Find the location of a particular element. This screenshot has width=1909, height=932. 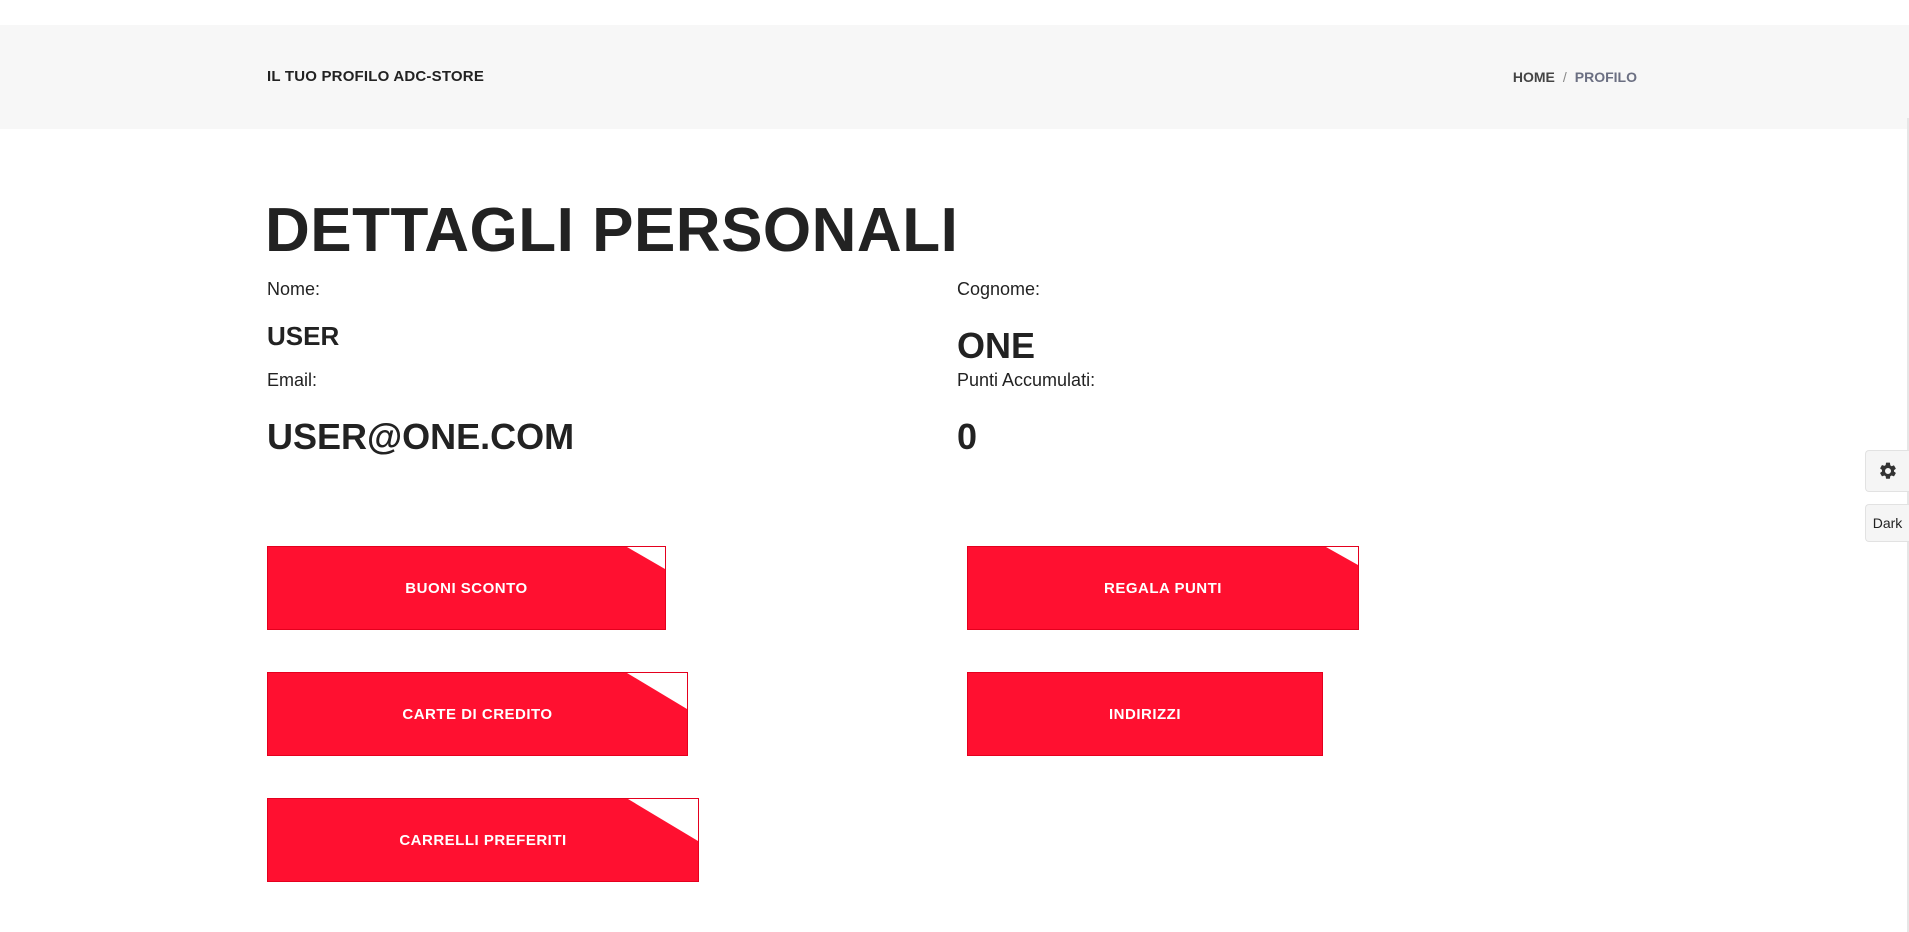

settings-toggle is located at coordinates (1887, 471).